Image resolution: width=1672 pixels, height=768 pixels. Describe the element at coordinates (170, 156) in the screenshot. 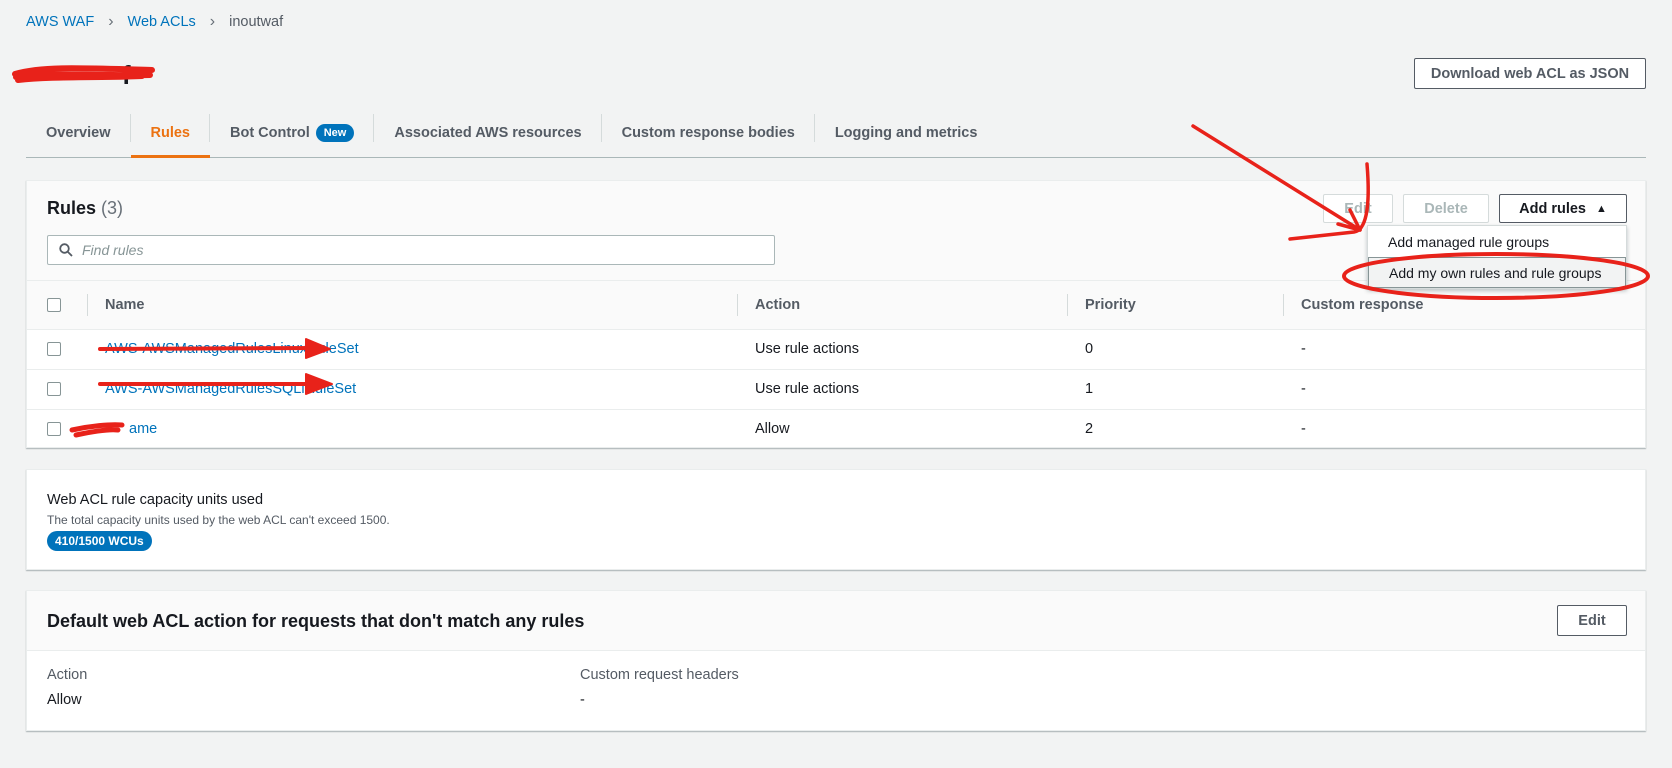

I see `active-tab-indicator` at that location.